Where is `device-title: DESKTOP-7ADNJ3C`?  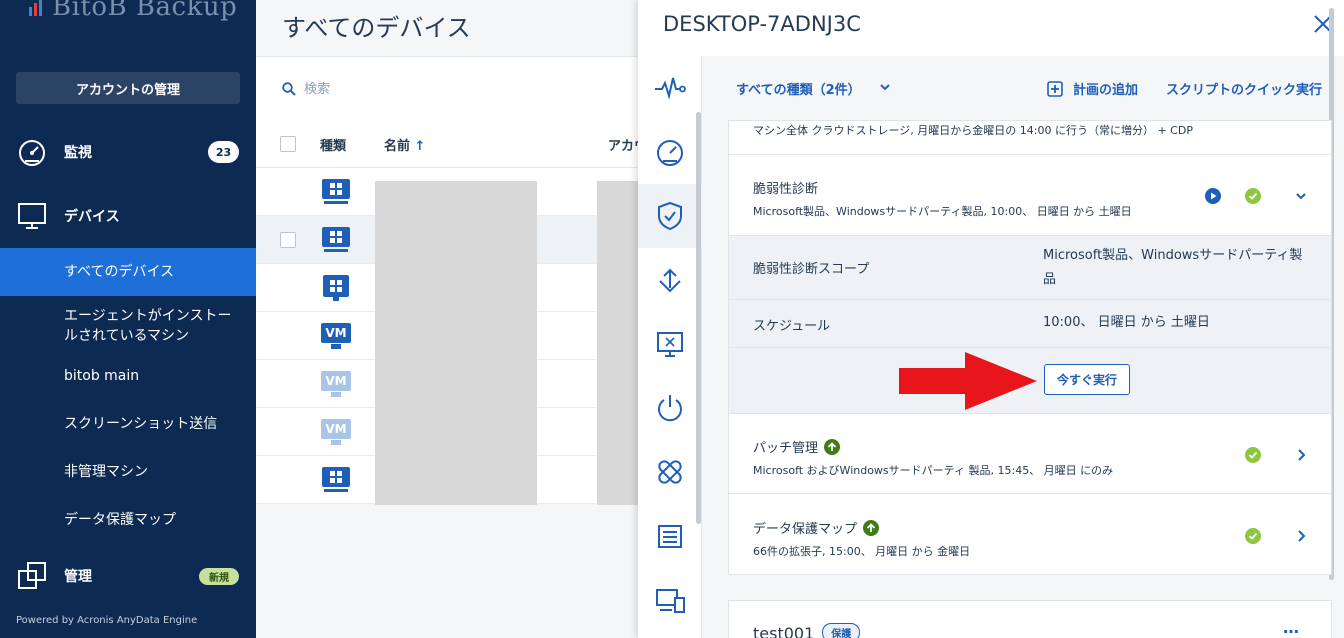 device-title: DESKTOP-7ADNJ3C is located at coordinates (762, 24).